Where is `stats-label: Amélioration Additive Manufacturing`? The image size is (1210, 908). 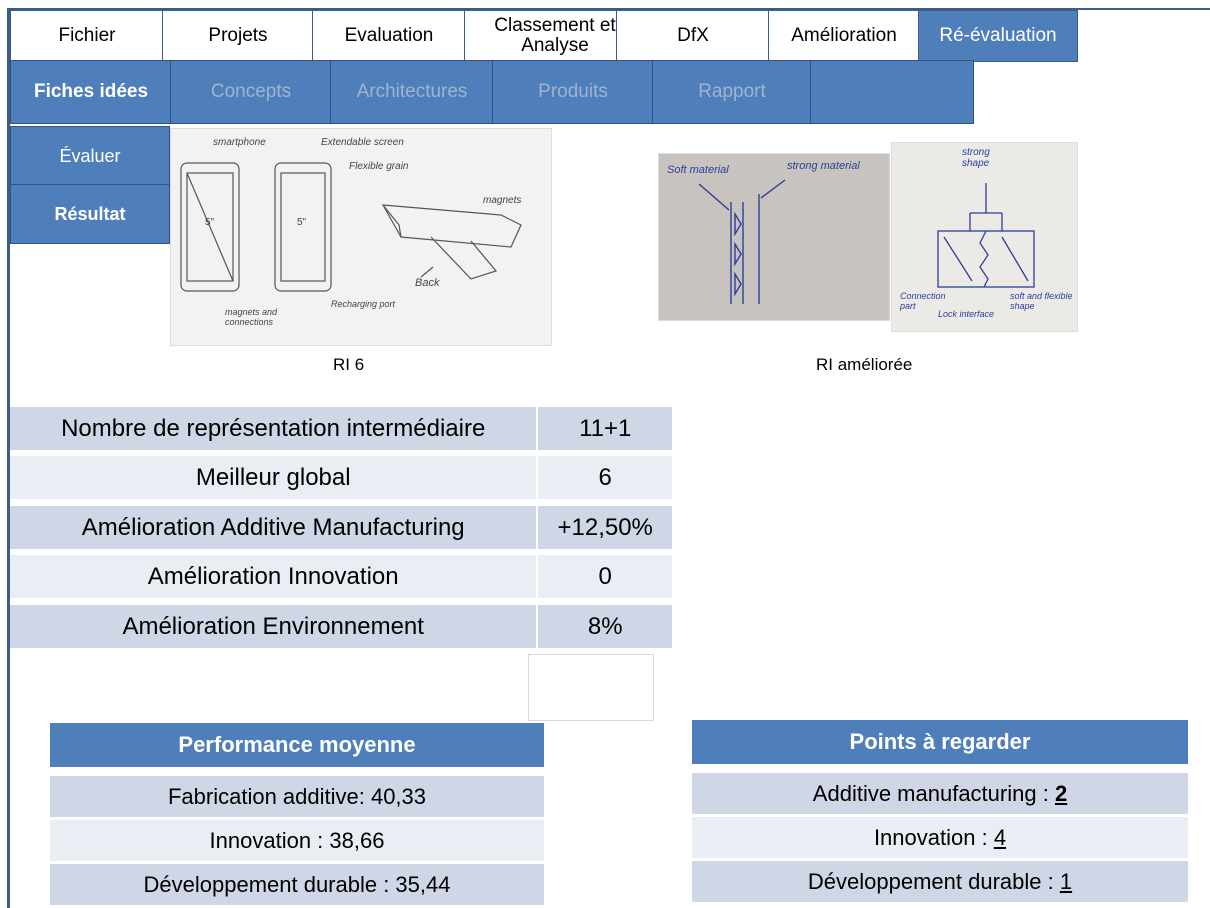 stats-label: Amélioration Additive Manufacturing is located at coordinates (273, 527).